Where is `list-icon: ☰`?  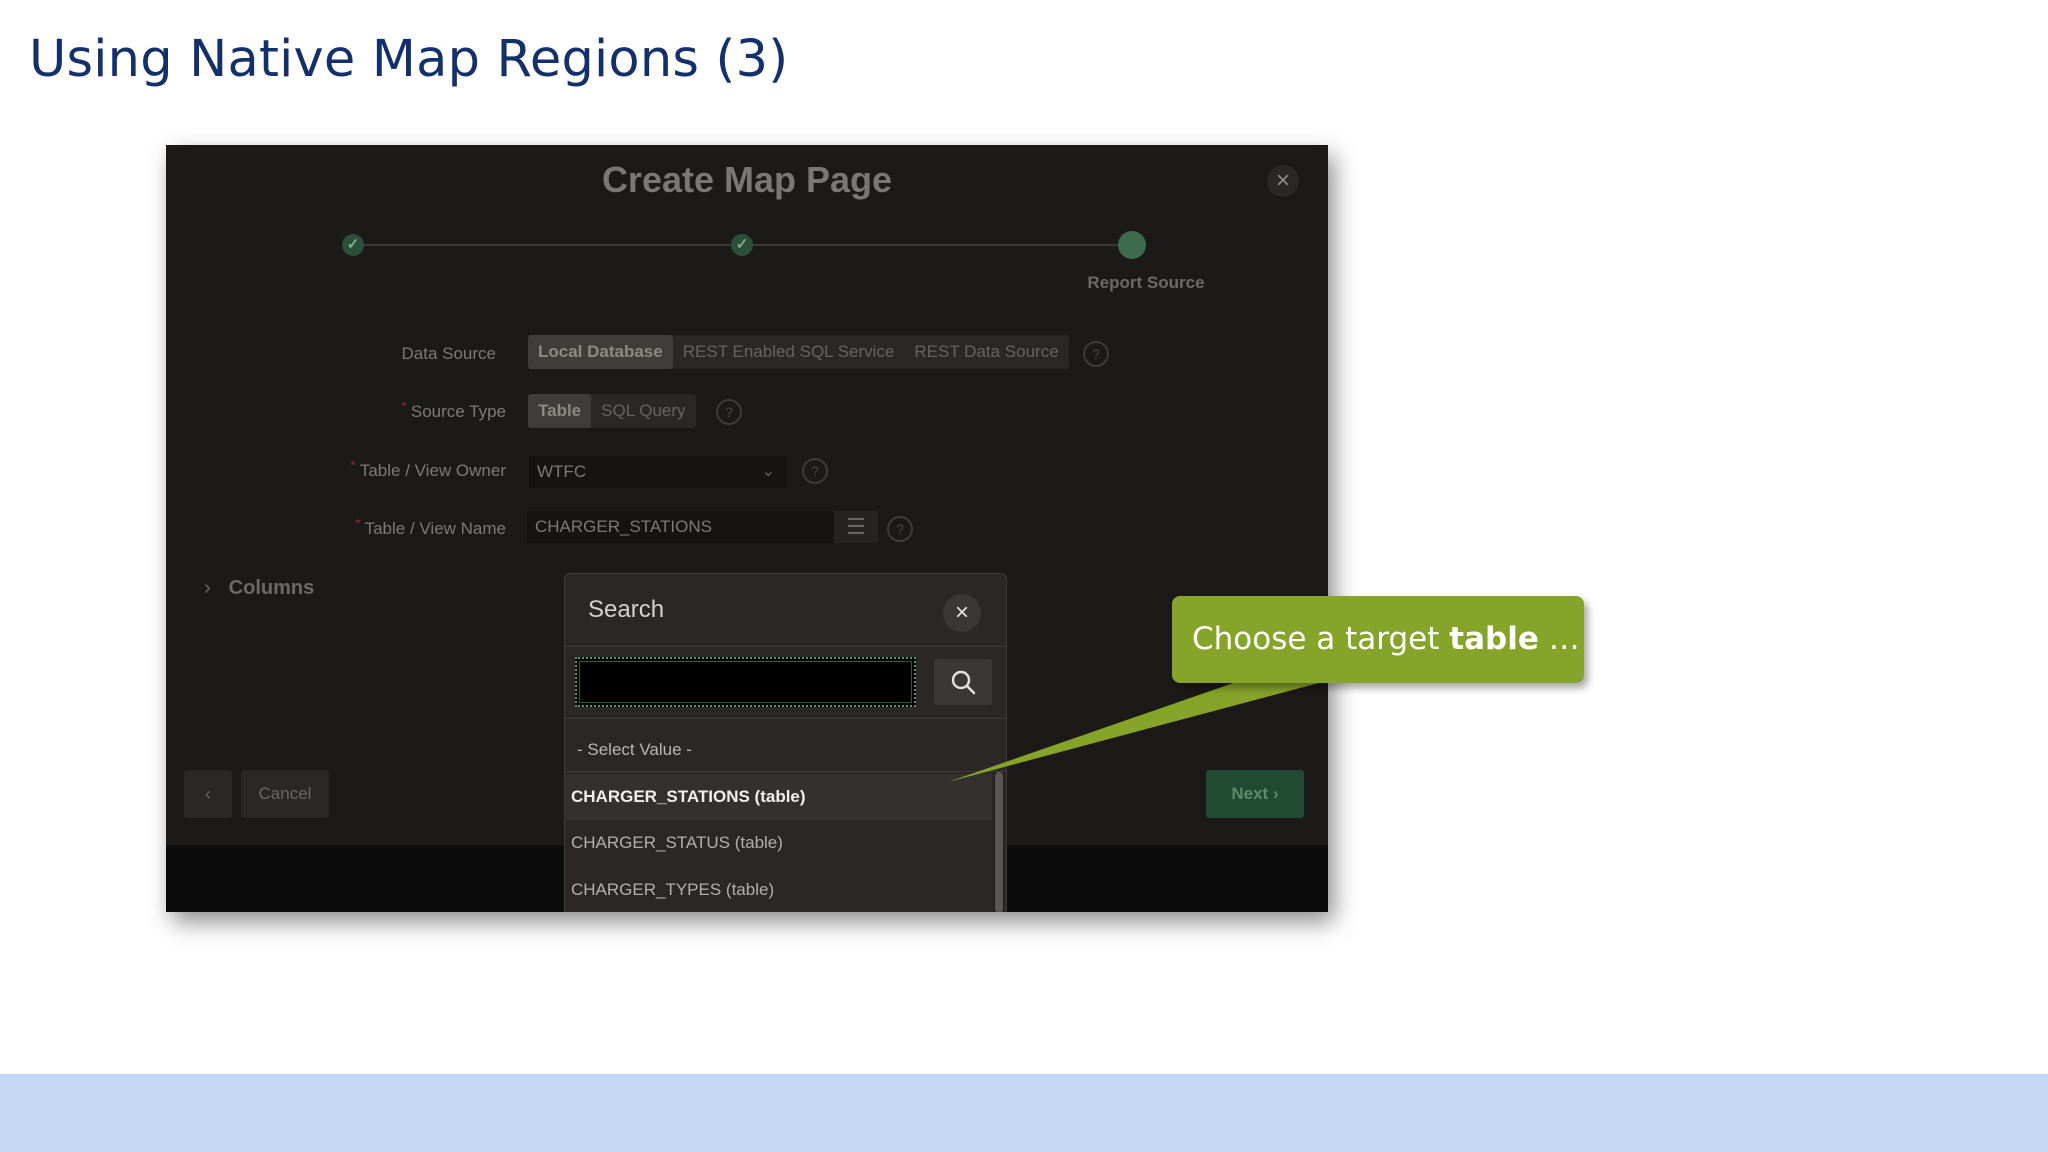 list-icon: ☰ is located at coordinates (856, 527).